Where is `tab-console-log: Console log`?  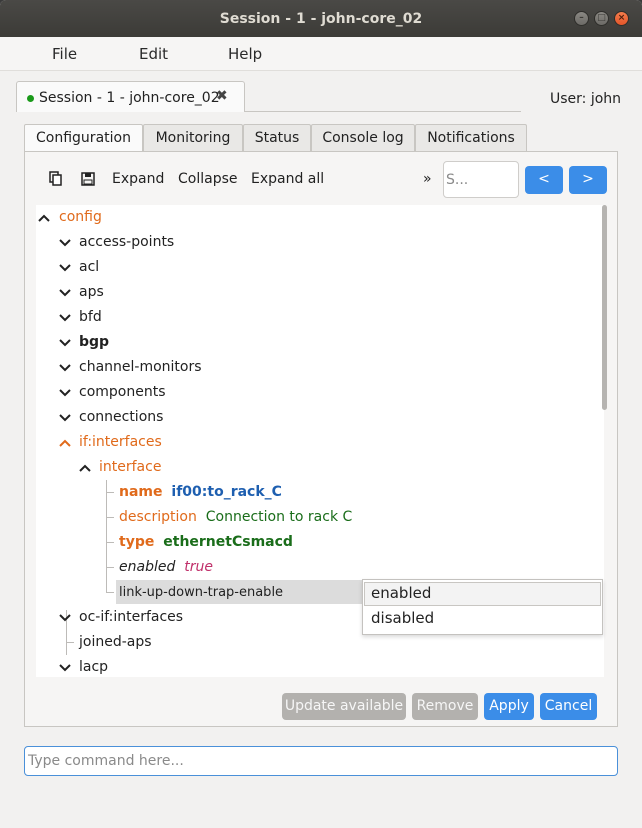
tab-console-log: Console log is located at coordinates (363, 137).